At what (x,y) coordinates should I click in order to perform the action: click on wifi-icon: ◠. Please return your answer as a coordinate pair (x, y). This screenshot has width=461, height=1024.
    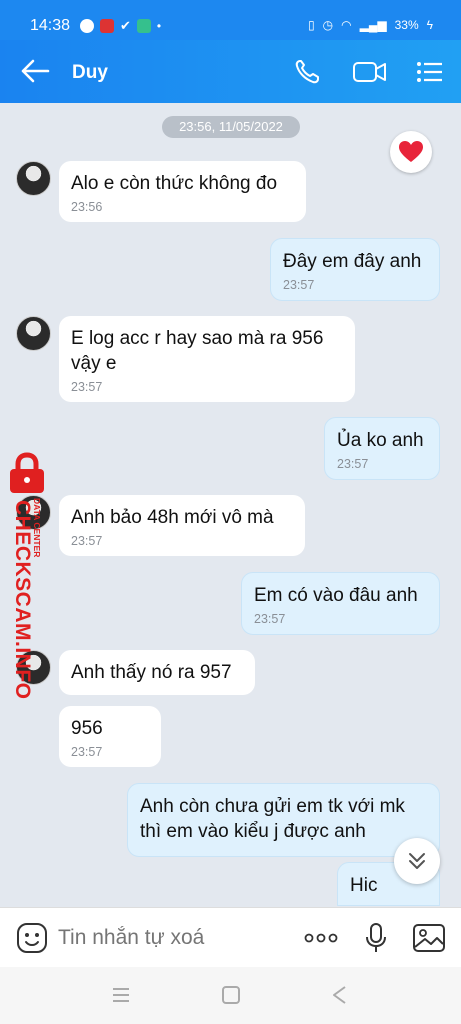
    Looking at the image, I should click on (346, 25).